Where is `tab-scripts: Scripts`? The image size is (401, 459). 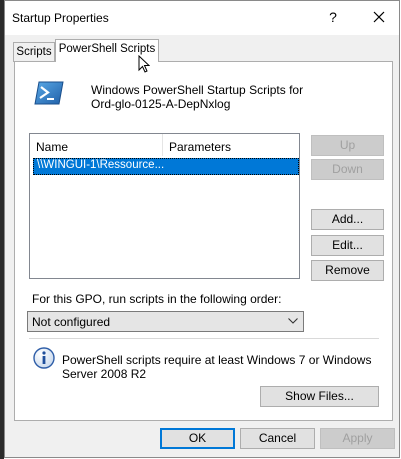
tab-scripts: Scripts is located at coordinates (34, 52).